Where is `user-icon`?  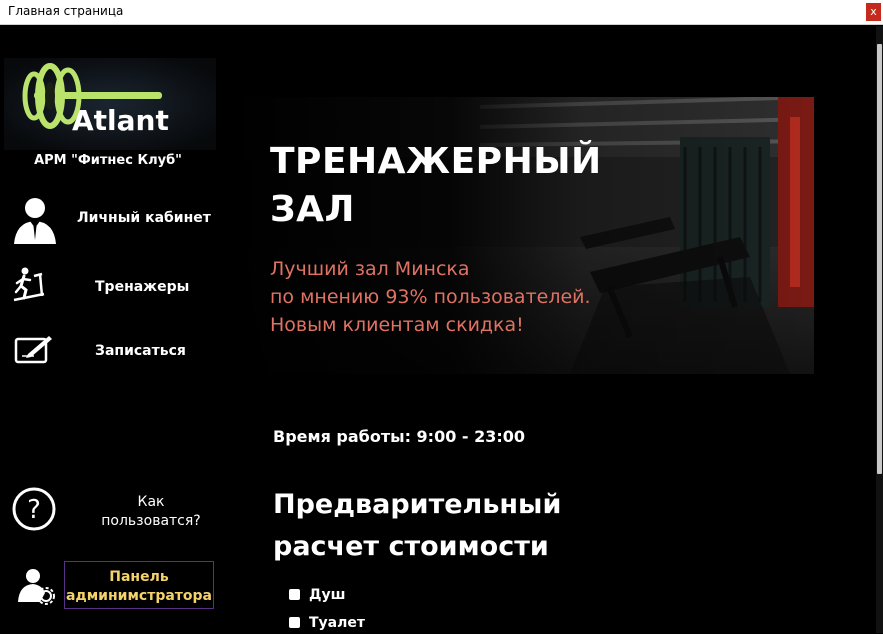 user-icon is located at coordinates (35, 221).